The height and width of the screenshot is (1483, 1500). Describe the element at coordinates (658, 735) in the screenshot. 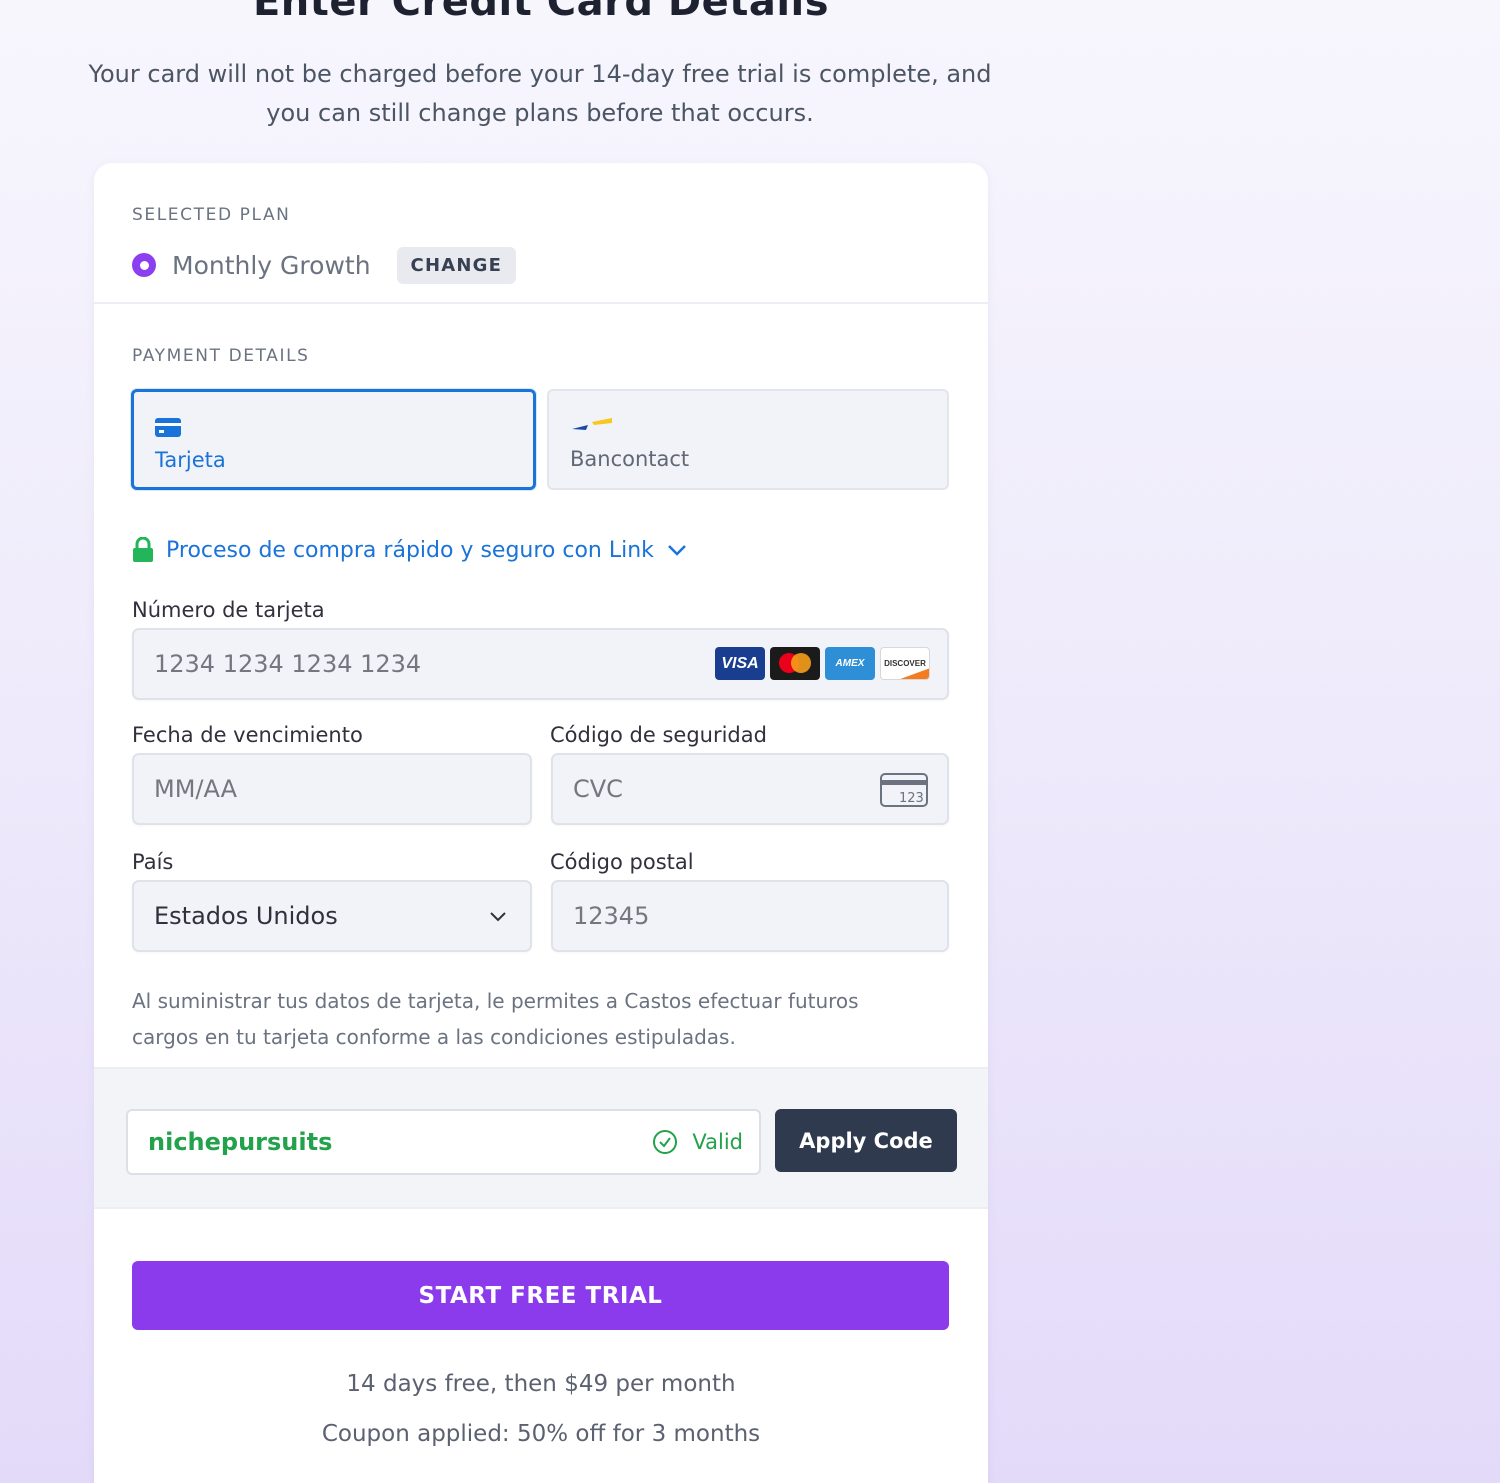

I see `cvc-label: Código de seguridad` at that location.